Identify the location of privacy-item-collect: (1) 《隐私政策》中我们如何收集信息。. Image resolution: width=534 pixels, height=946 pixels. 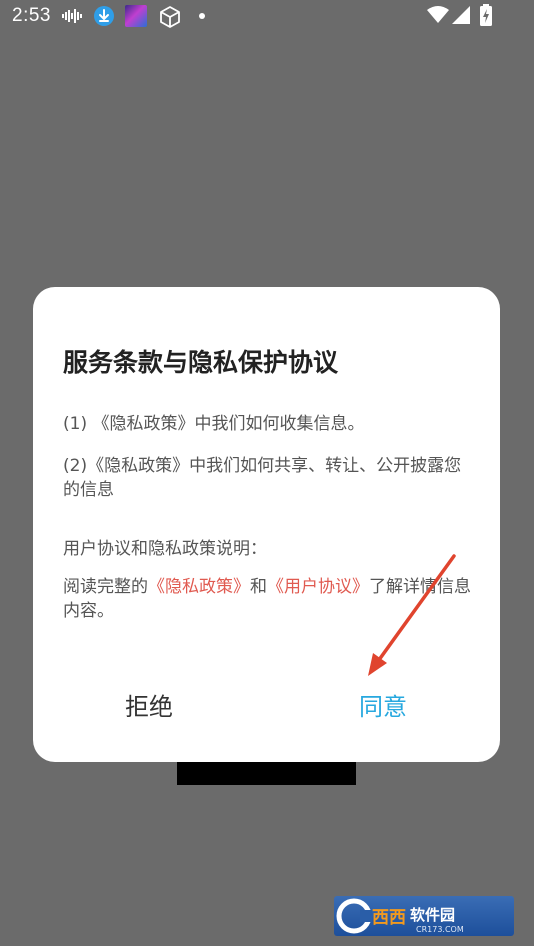
(214, 424).